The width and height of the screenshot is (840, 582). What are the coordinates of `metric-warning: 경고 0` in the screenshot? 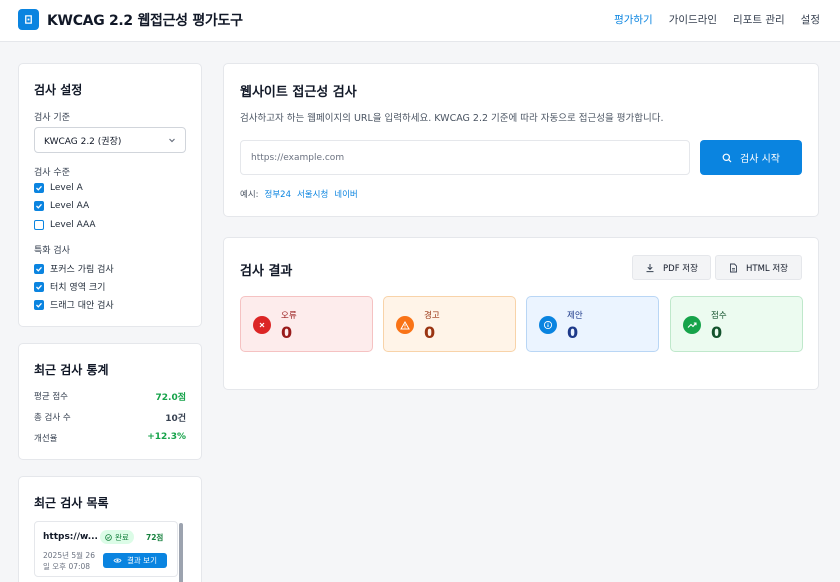 It's located at (449, 324).